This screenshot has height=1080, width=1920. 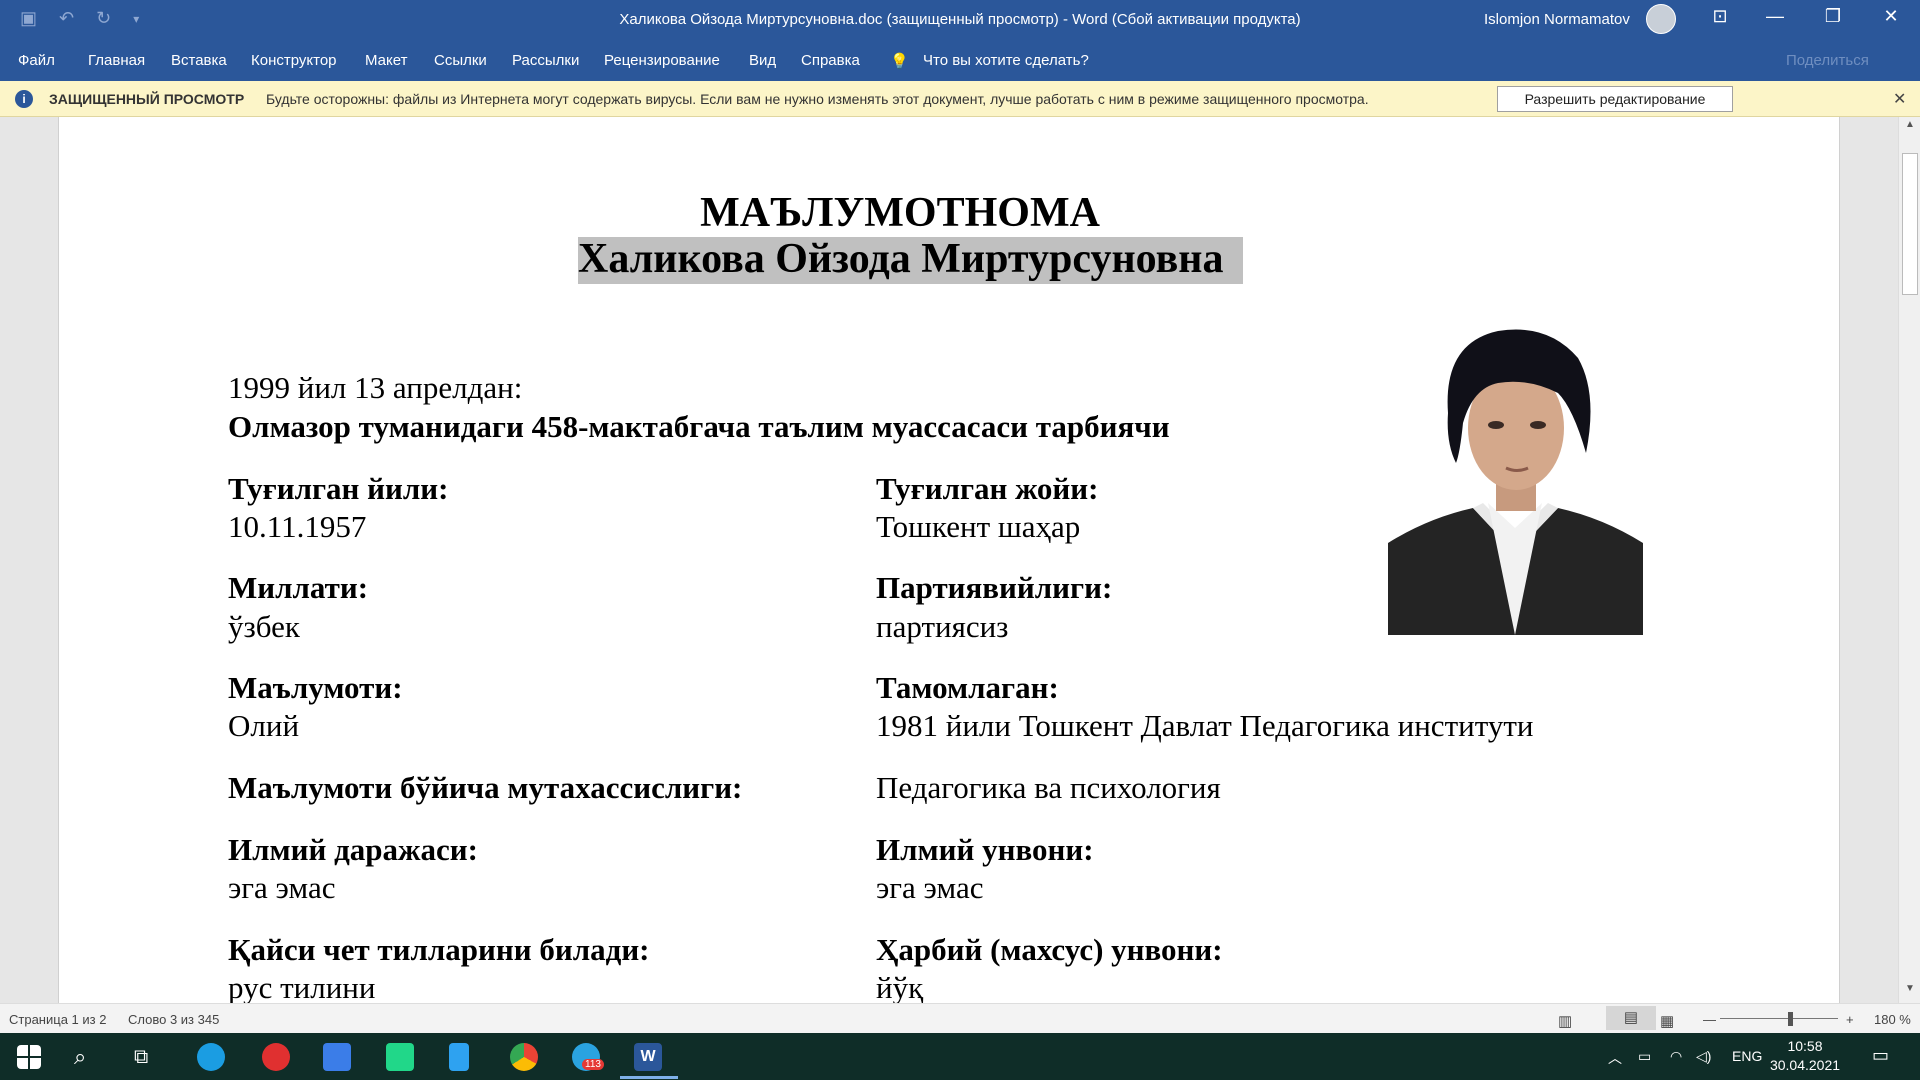 What do you see at coordinates (1615, 99) in the screenshot?
I see `enable-editing-button: Разрешить редактирование` at bounding box center [1615, 99].